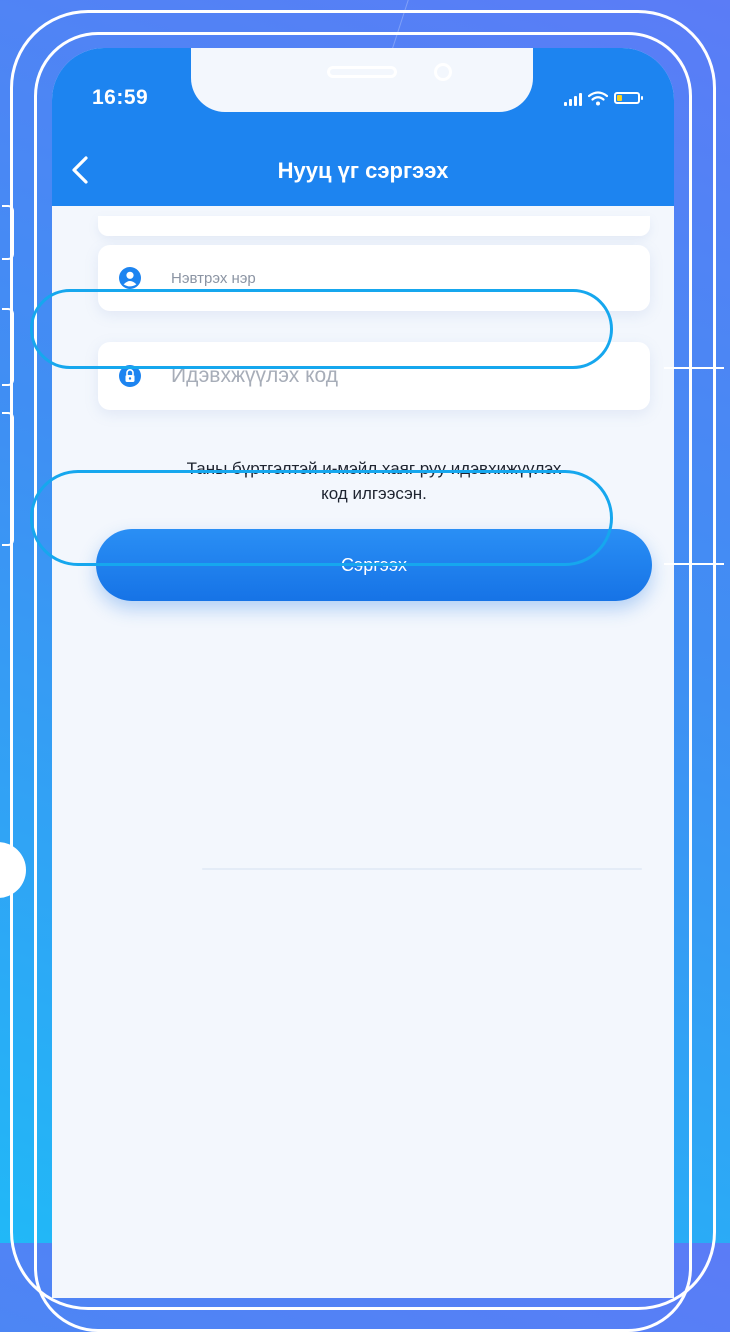 The width and height of the screenshot is (730, 1332). What do you see at coordinates (598, 98) in the screenshot?
I see `wifi-icon` at bounding box center [598, 98].